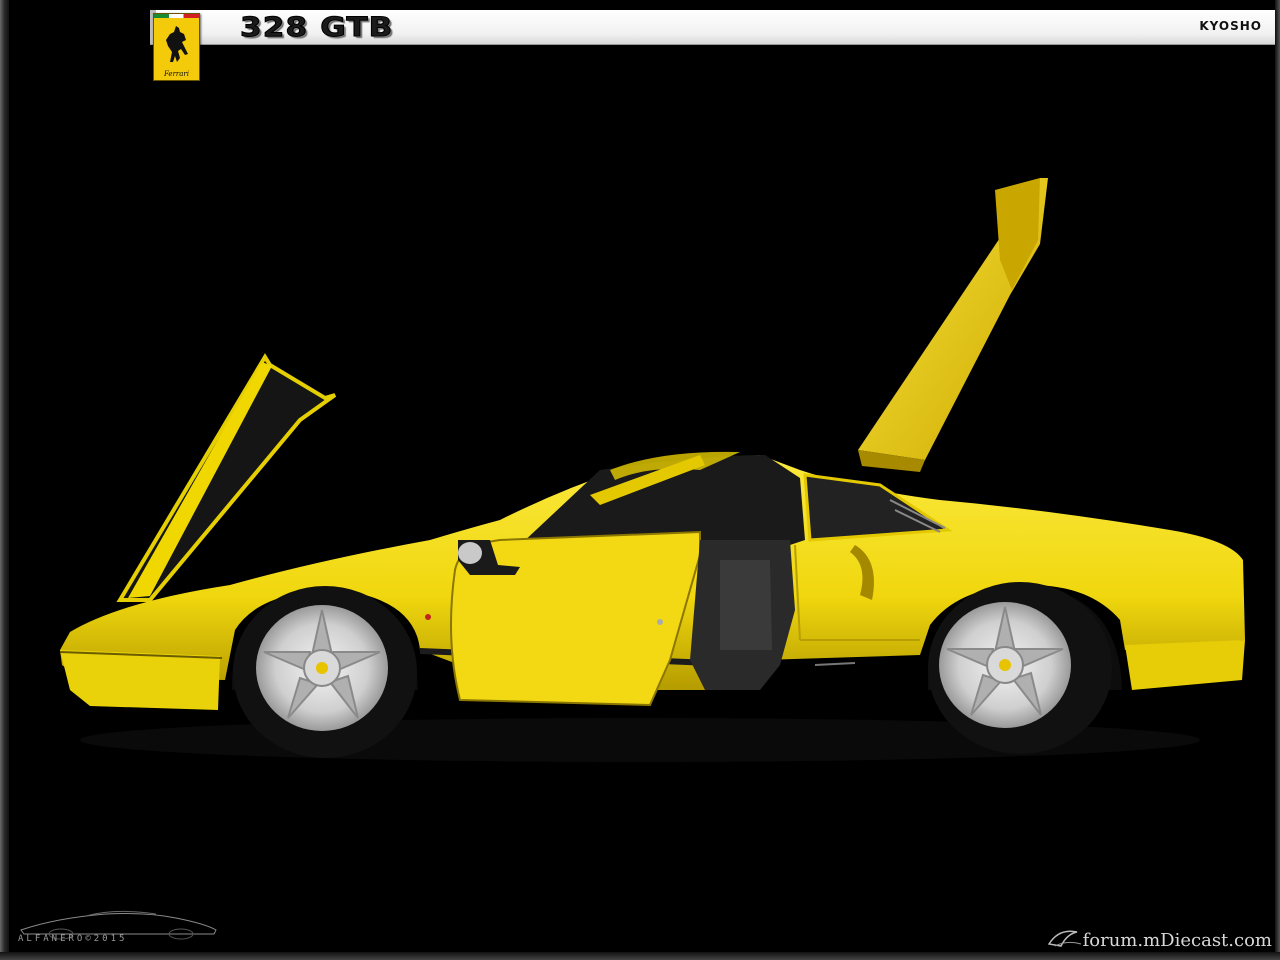  Describe the element at coordinates (176, 74) in the screenshot. I see `badge-text: Ferrari` at that location.